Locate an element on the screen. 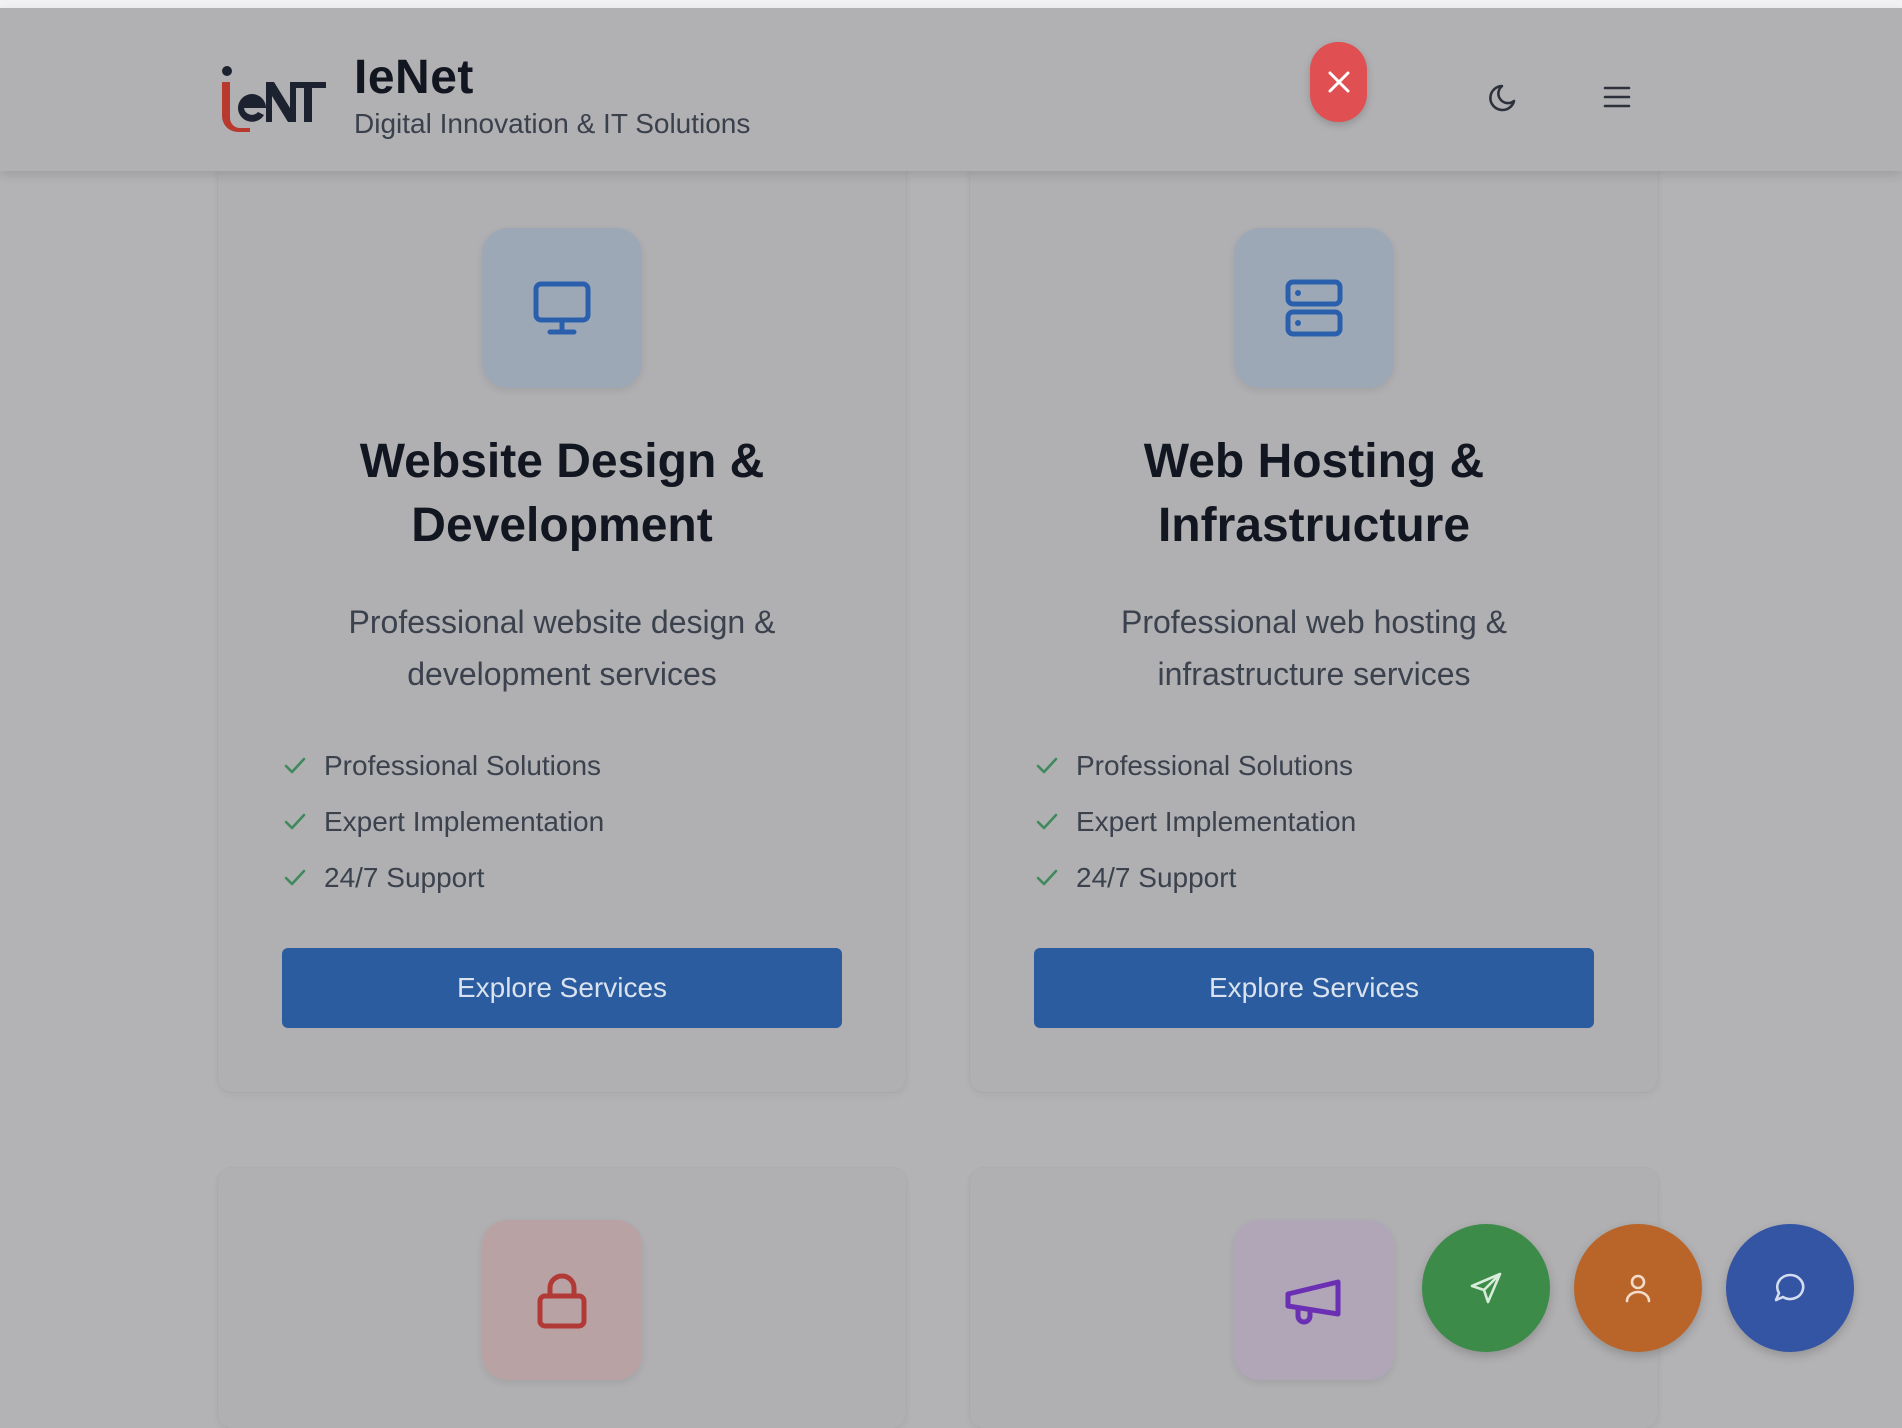  lock-icon is located at coordinates (562, 1301).